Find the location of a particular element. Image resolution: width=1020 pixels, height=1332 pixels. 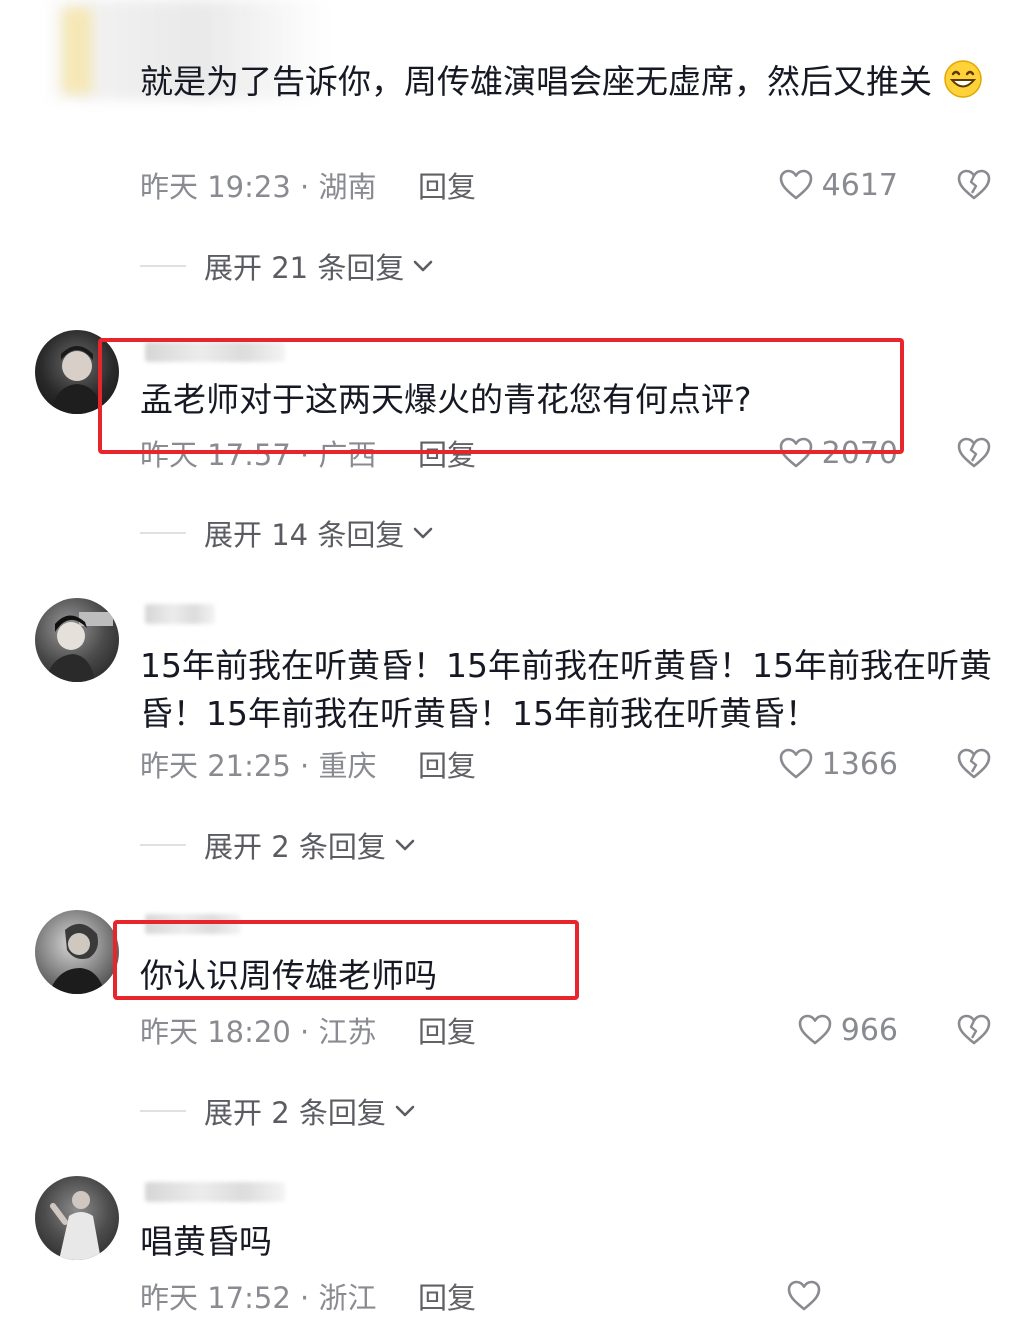

comment-text-content: 就是为了告诉你，周传雄演唱会座无虚席，然后又推关 is located at coordinates (536, 81).